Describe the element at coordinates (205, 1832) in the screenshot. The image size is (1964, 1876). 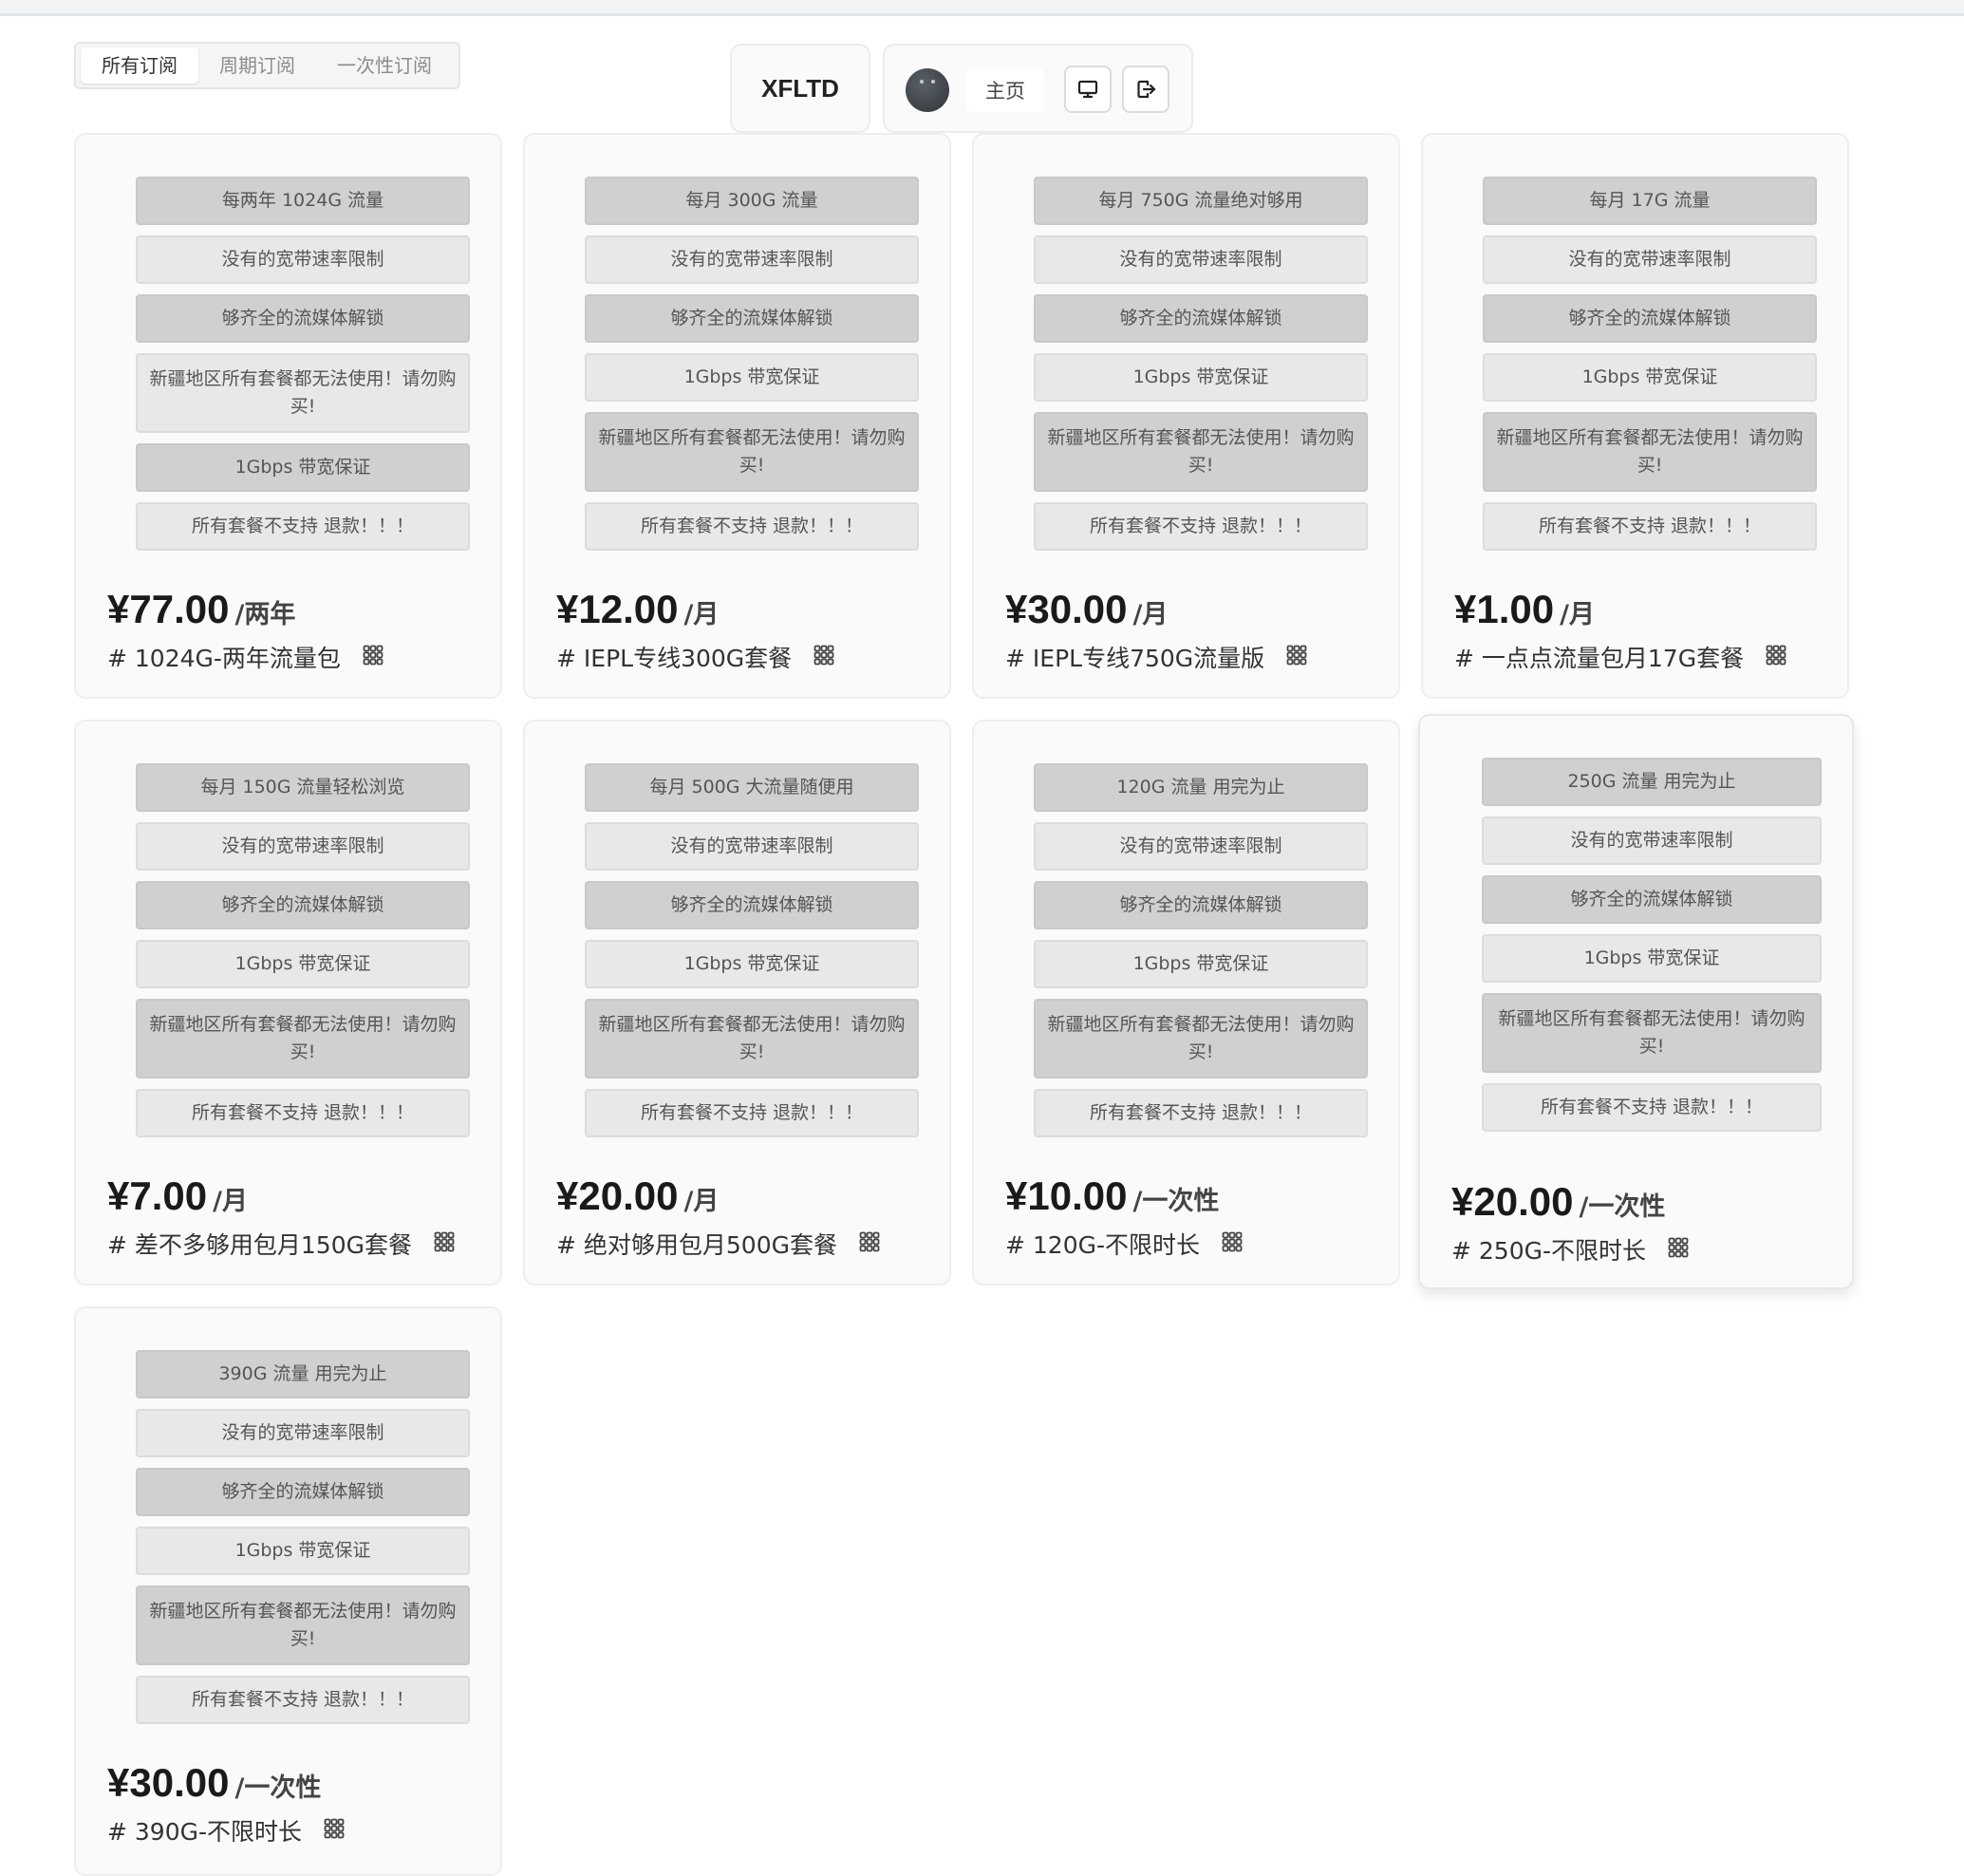
I see `plan-name-text: # 390G-不限时长` at that location.